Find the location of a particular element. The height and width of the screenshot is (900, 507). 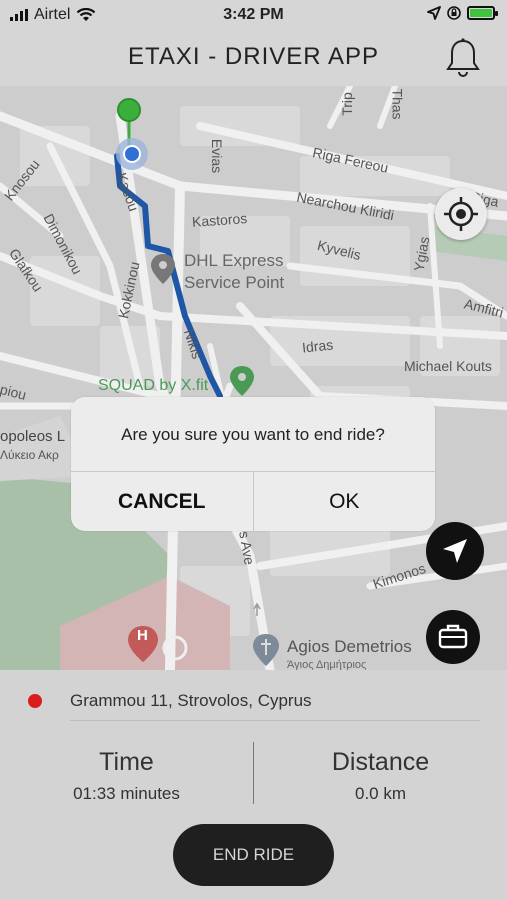

destination-dot-icon is located at coordinates (35, 701).